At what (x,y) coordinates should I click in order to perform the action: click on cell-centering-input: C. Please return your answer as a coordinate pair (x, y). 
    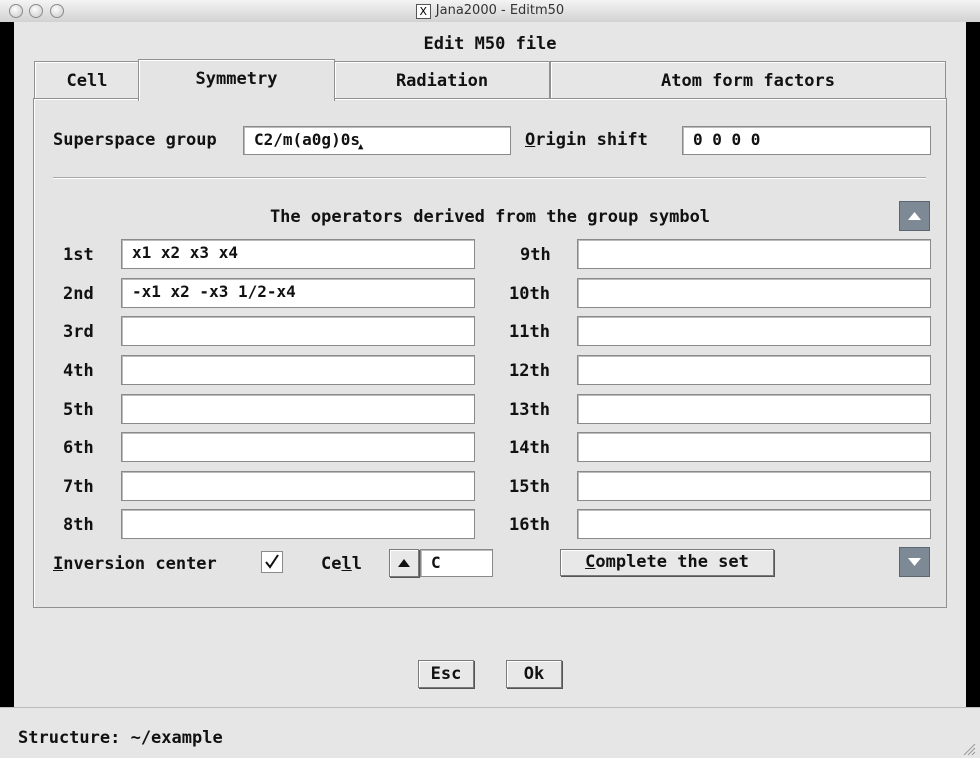
    Looking at the image, I should click on (456, 563).